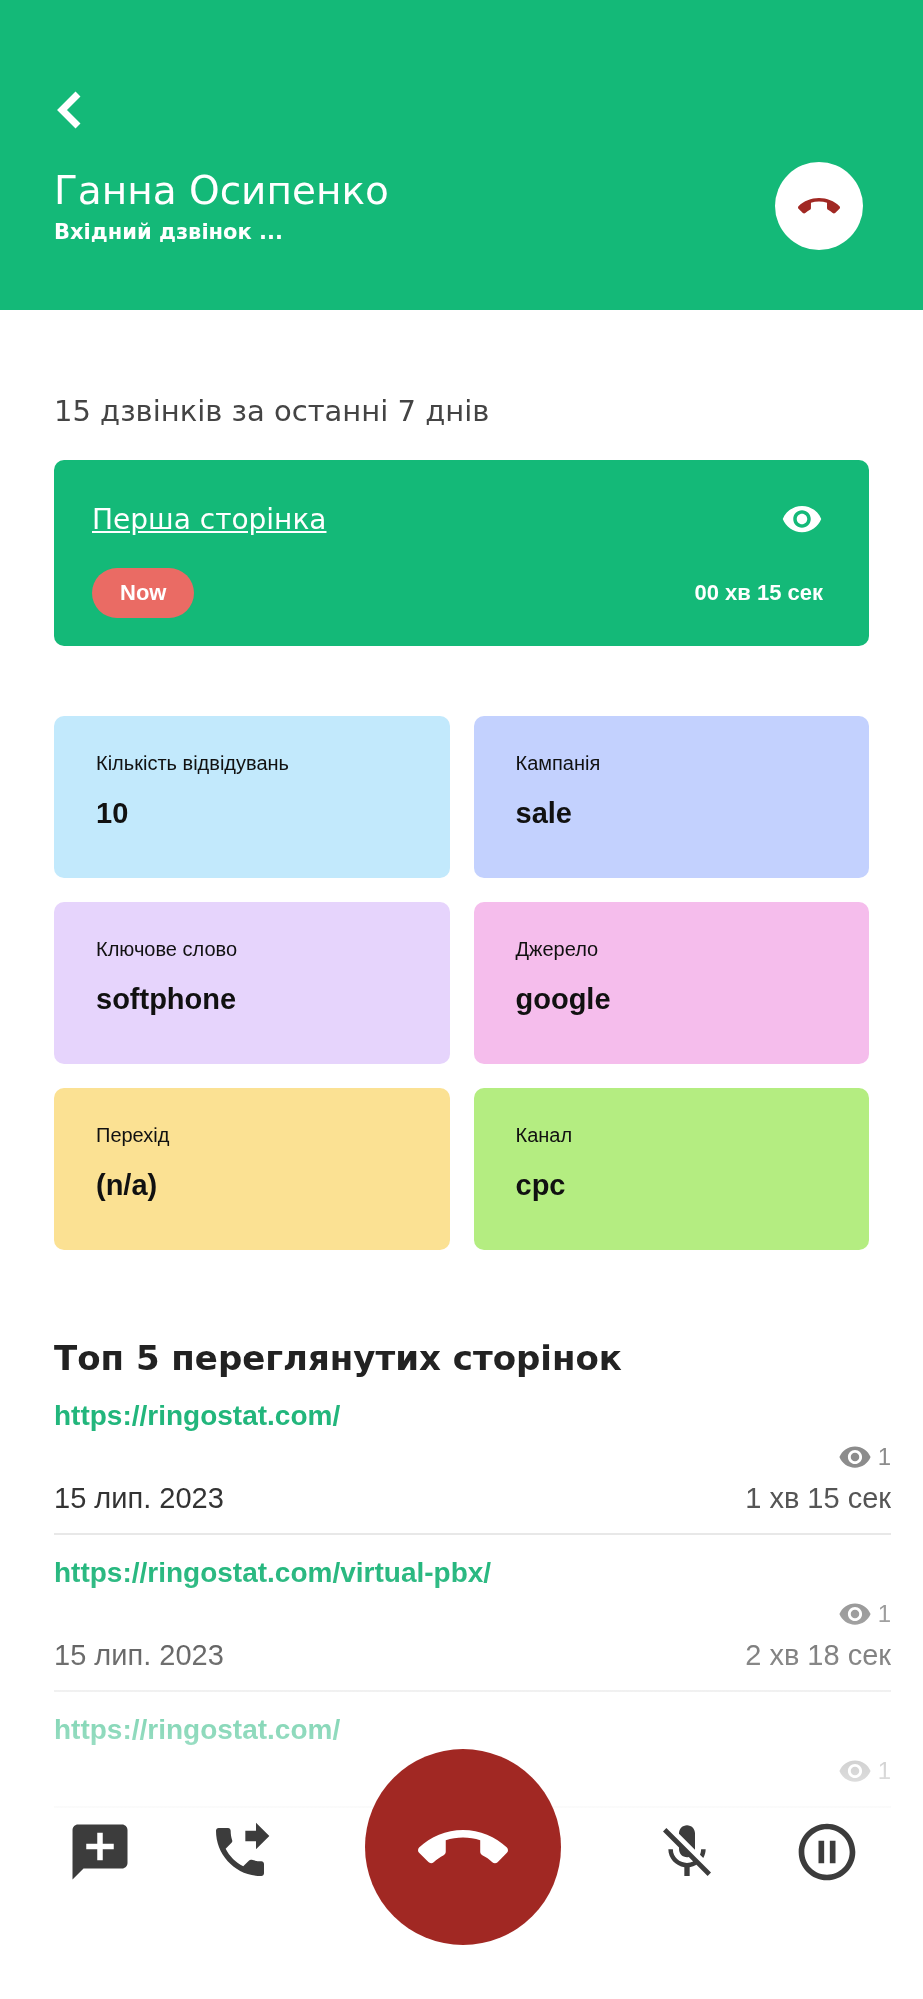  What do you see at coordinates (558, 763) in the screenshot?
I see `stat-label: Кампанія` at bounding box center [558, 763].